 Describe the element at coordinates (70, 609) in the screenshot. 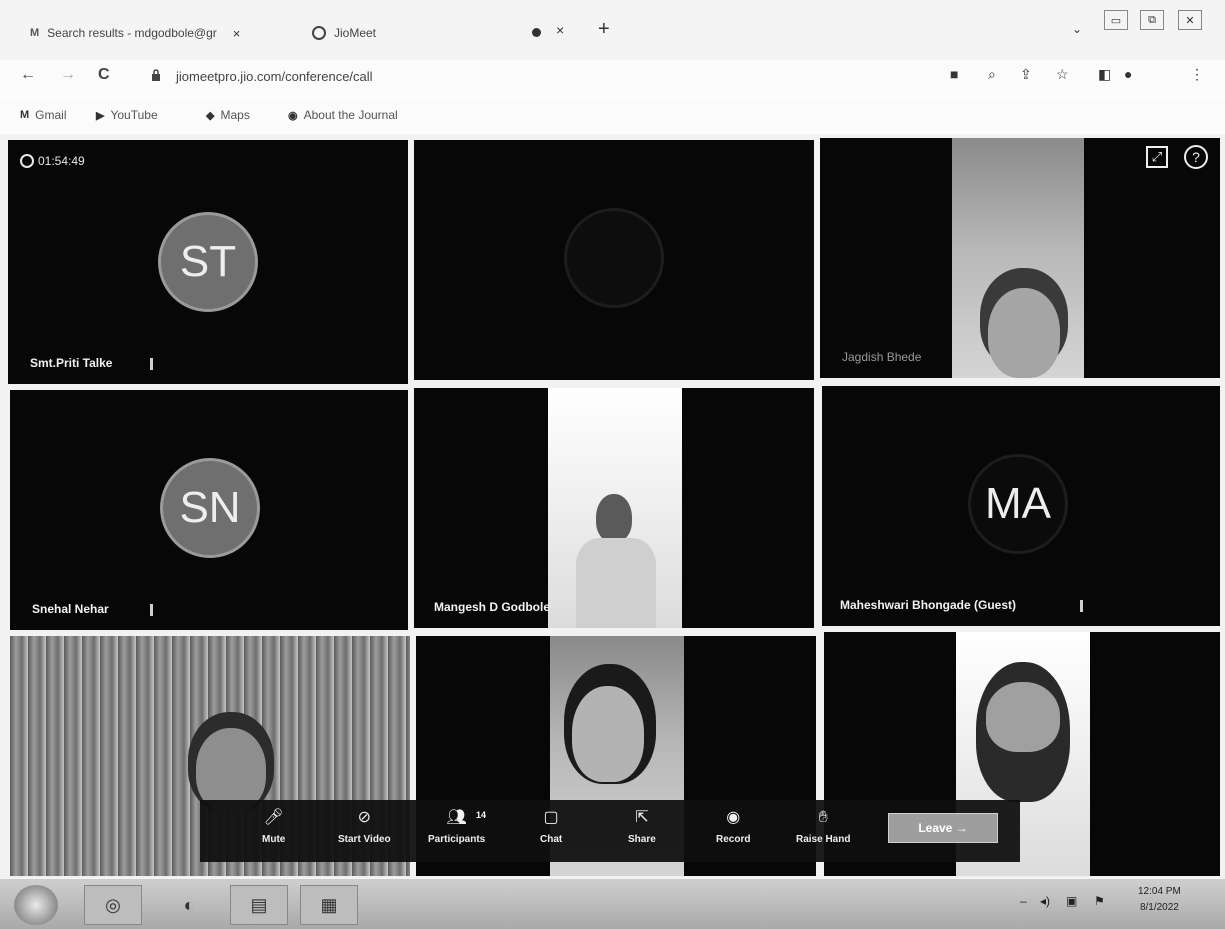

I see `participant-name: Snehal Nehar` at that location.